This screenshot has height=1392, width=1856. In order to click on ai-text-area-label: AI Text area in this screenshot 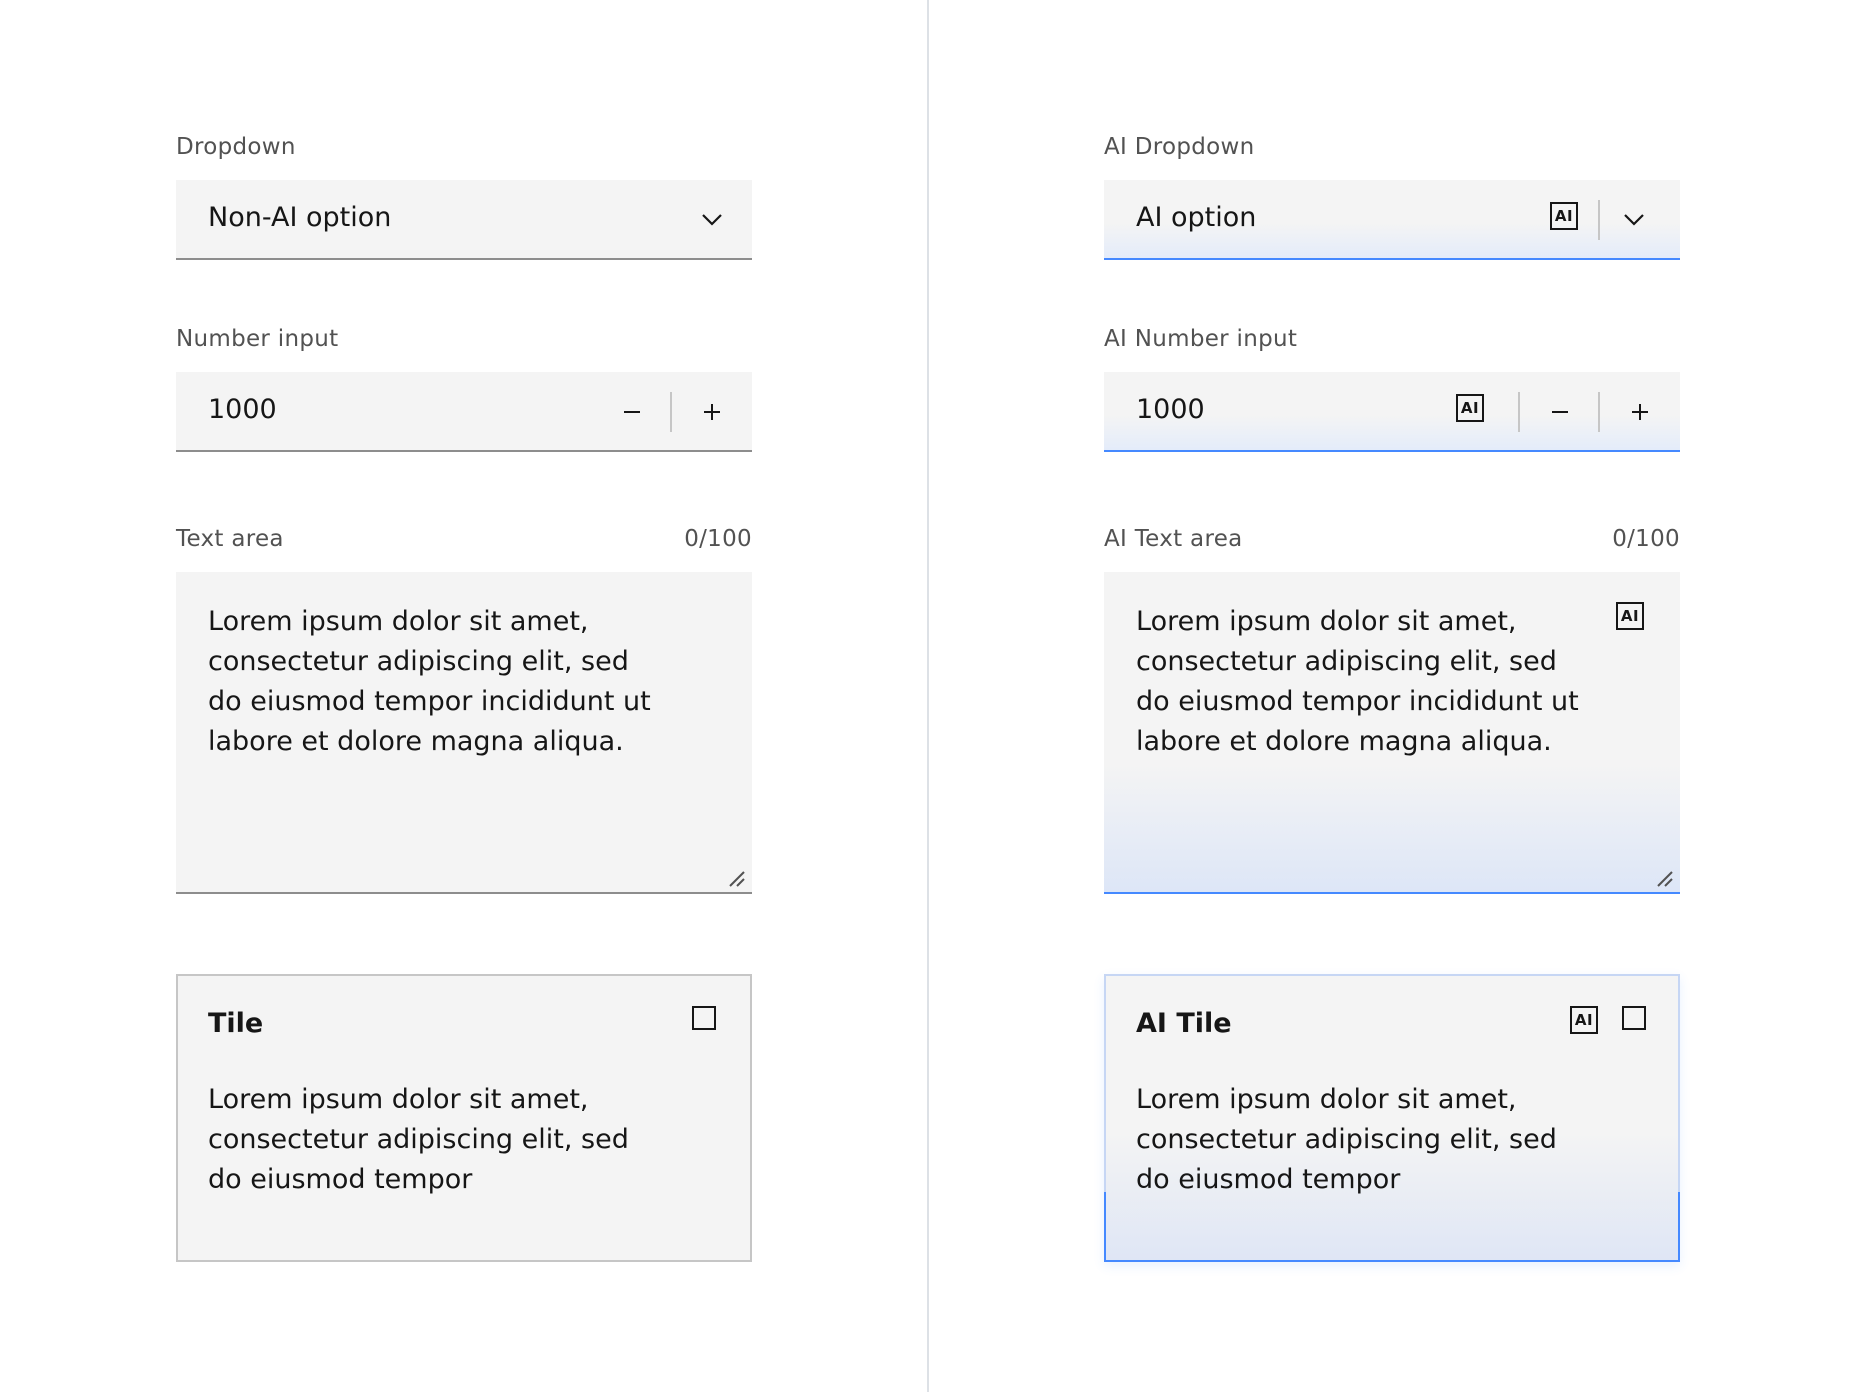, I will do `click(1173, 539)`.